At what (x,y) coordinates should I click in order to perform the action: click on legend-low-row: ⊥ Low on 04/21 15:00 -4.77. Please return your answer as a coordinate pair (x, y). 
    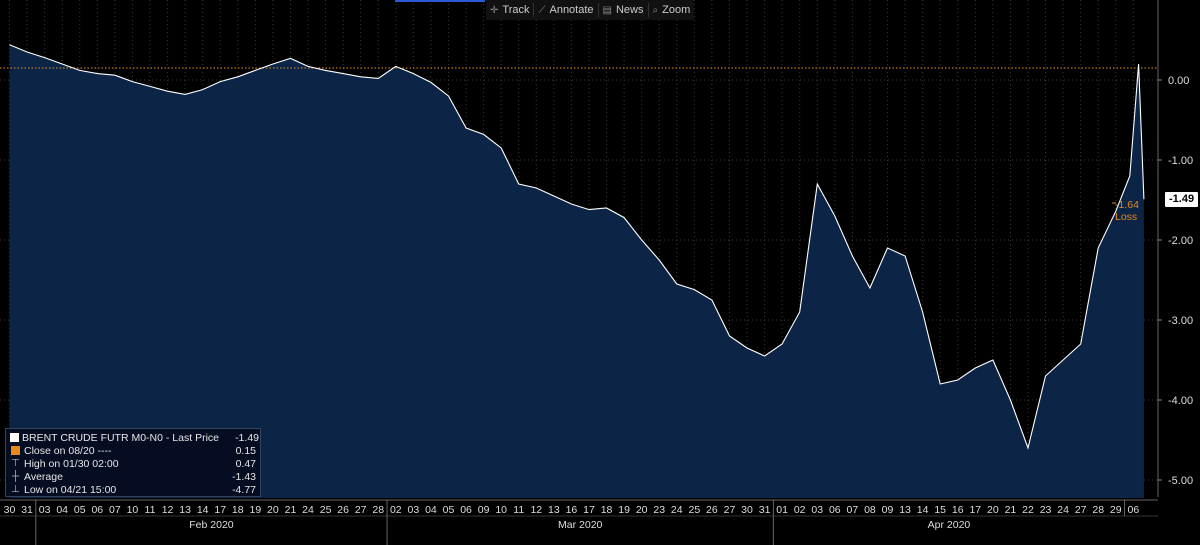
    Looking at the image, I should click on (133, 489).